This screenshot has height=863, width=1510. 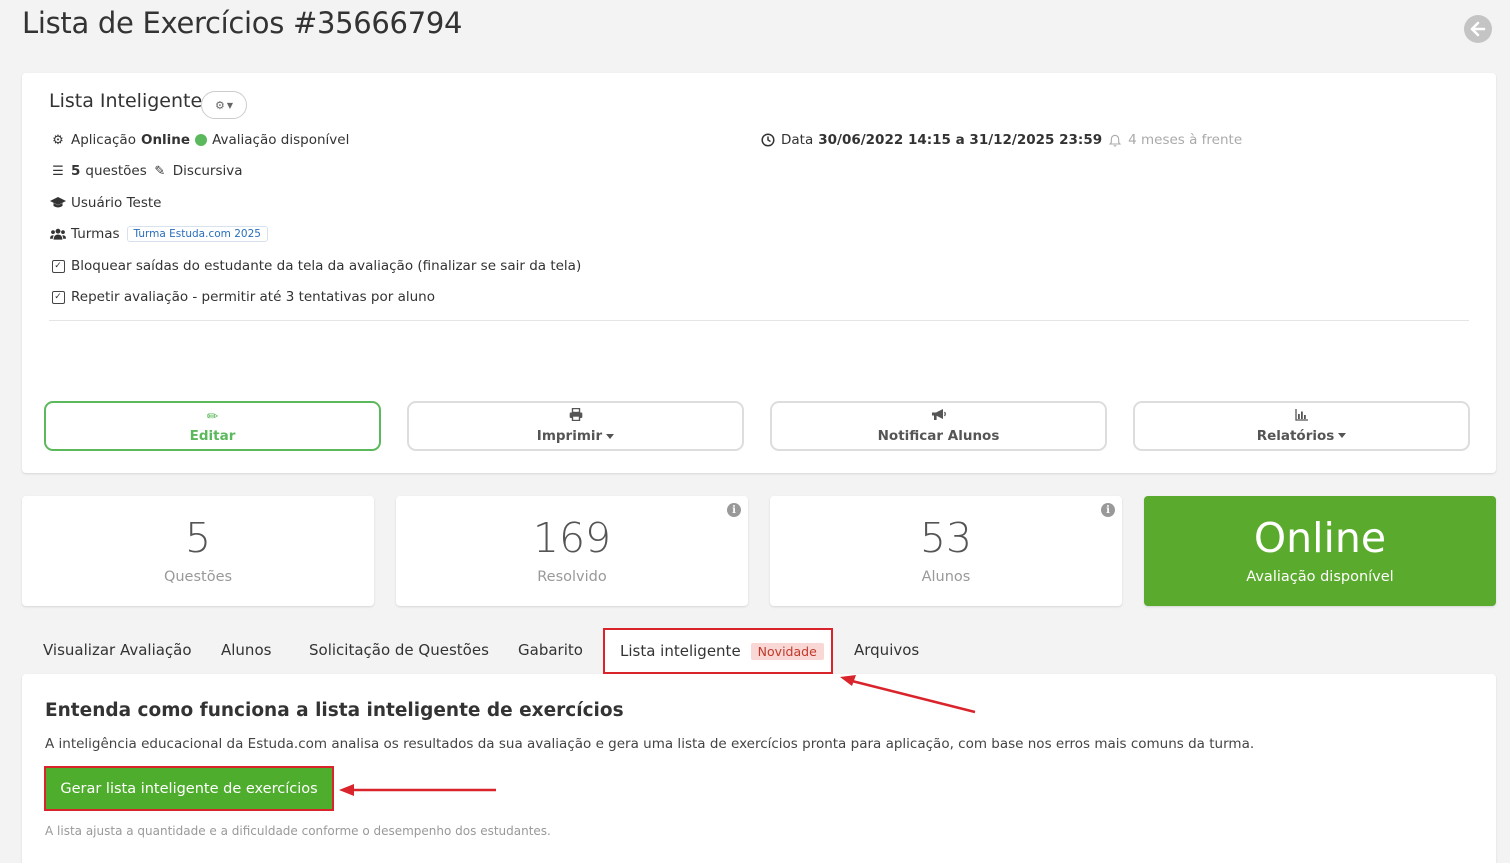 I want to click on megaphone-icon, so click(x=939, y=416).